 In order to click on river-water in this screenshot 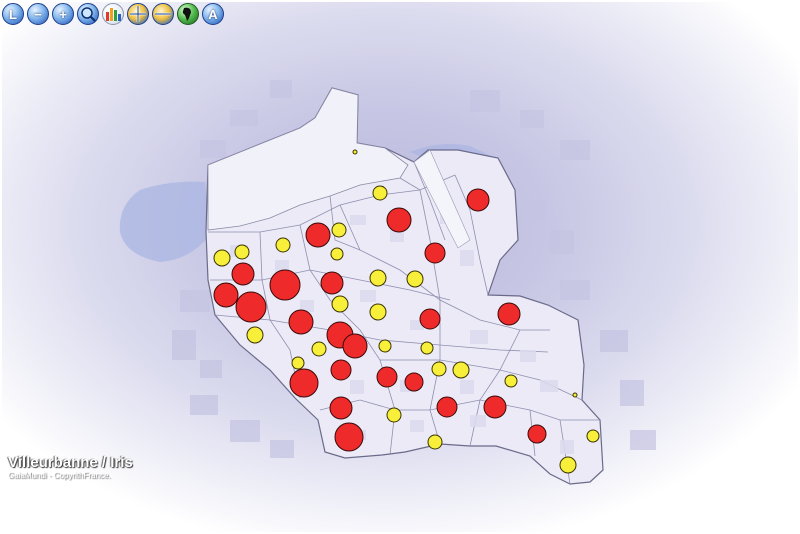, I will do `click(164, 221)`.